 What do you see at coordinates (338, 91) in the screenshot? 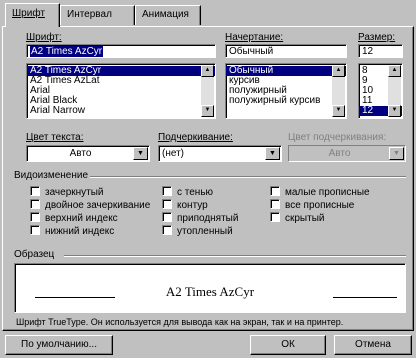
I see `style-list-scrollbar: ▲ ▼` at bounding box center [338, 91].